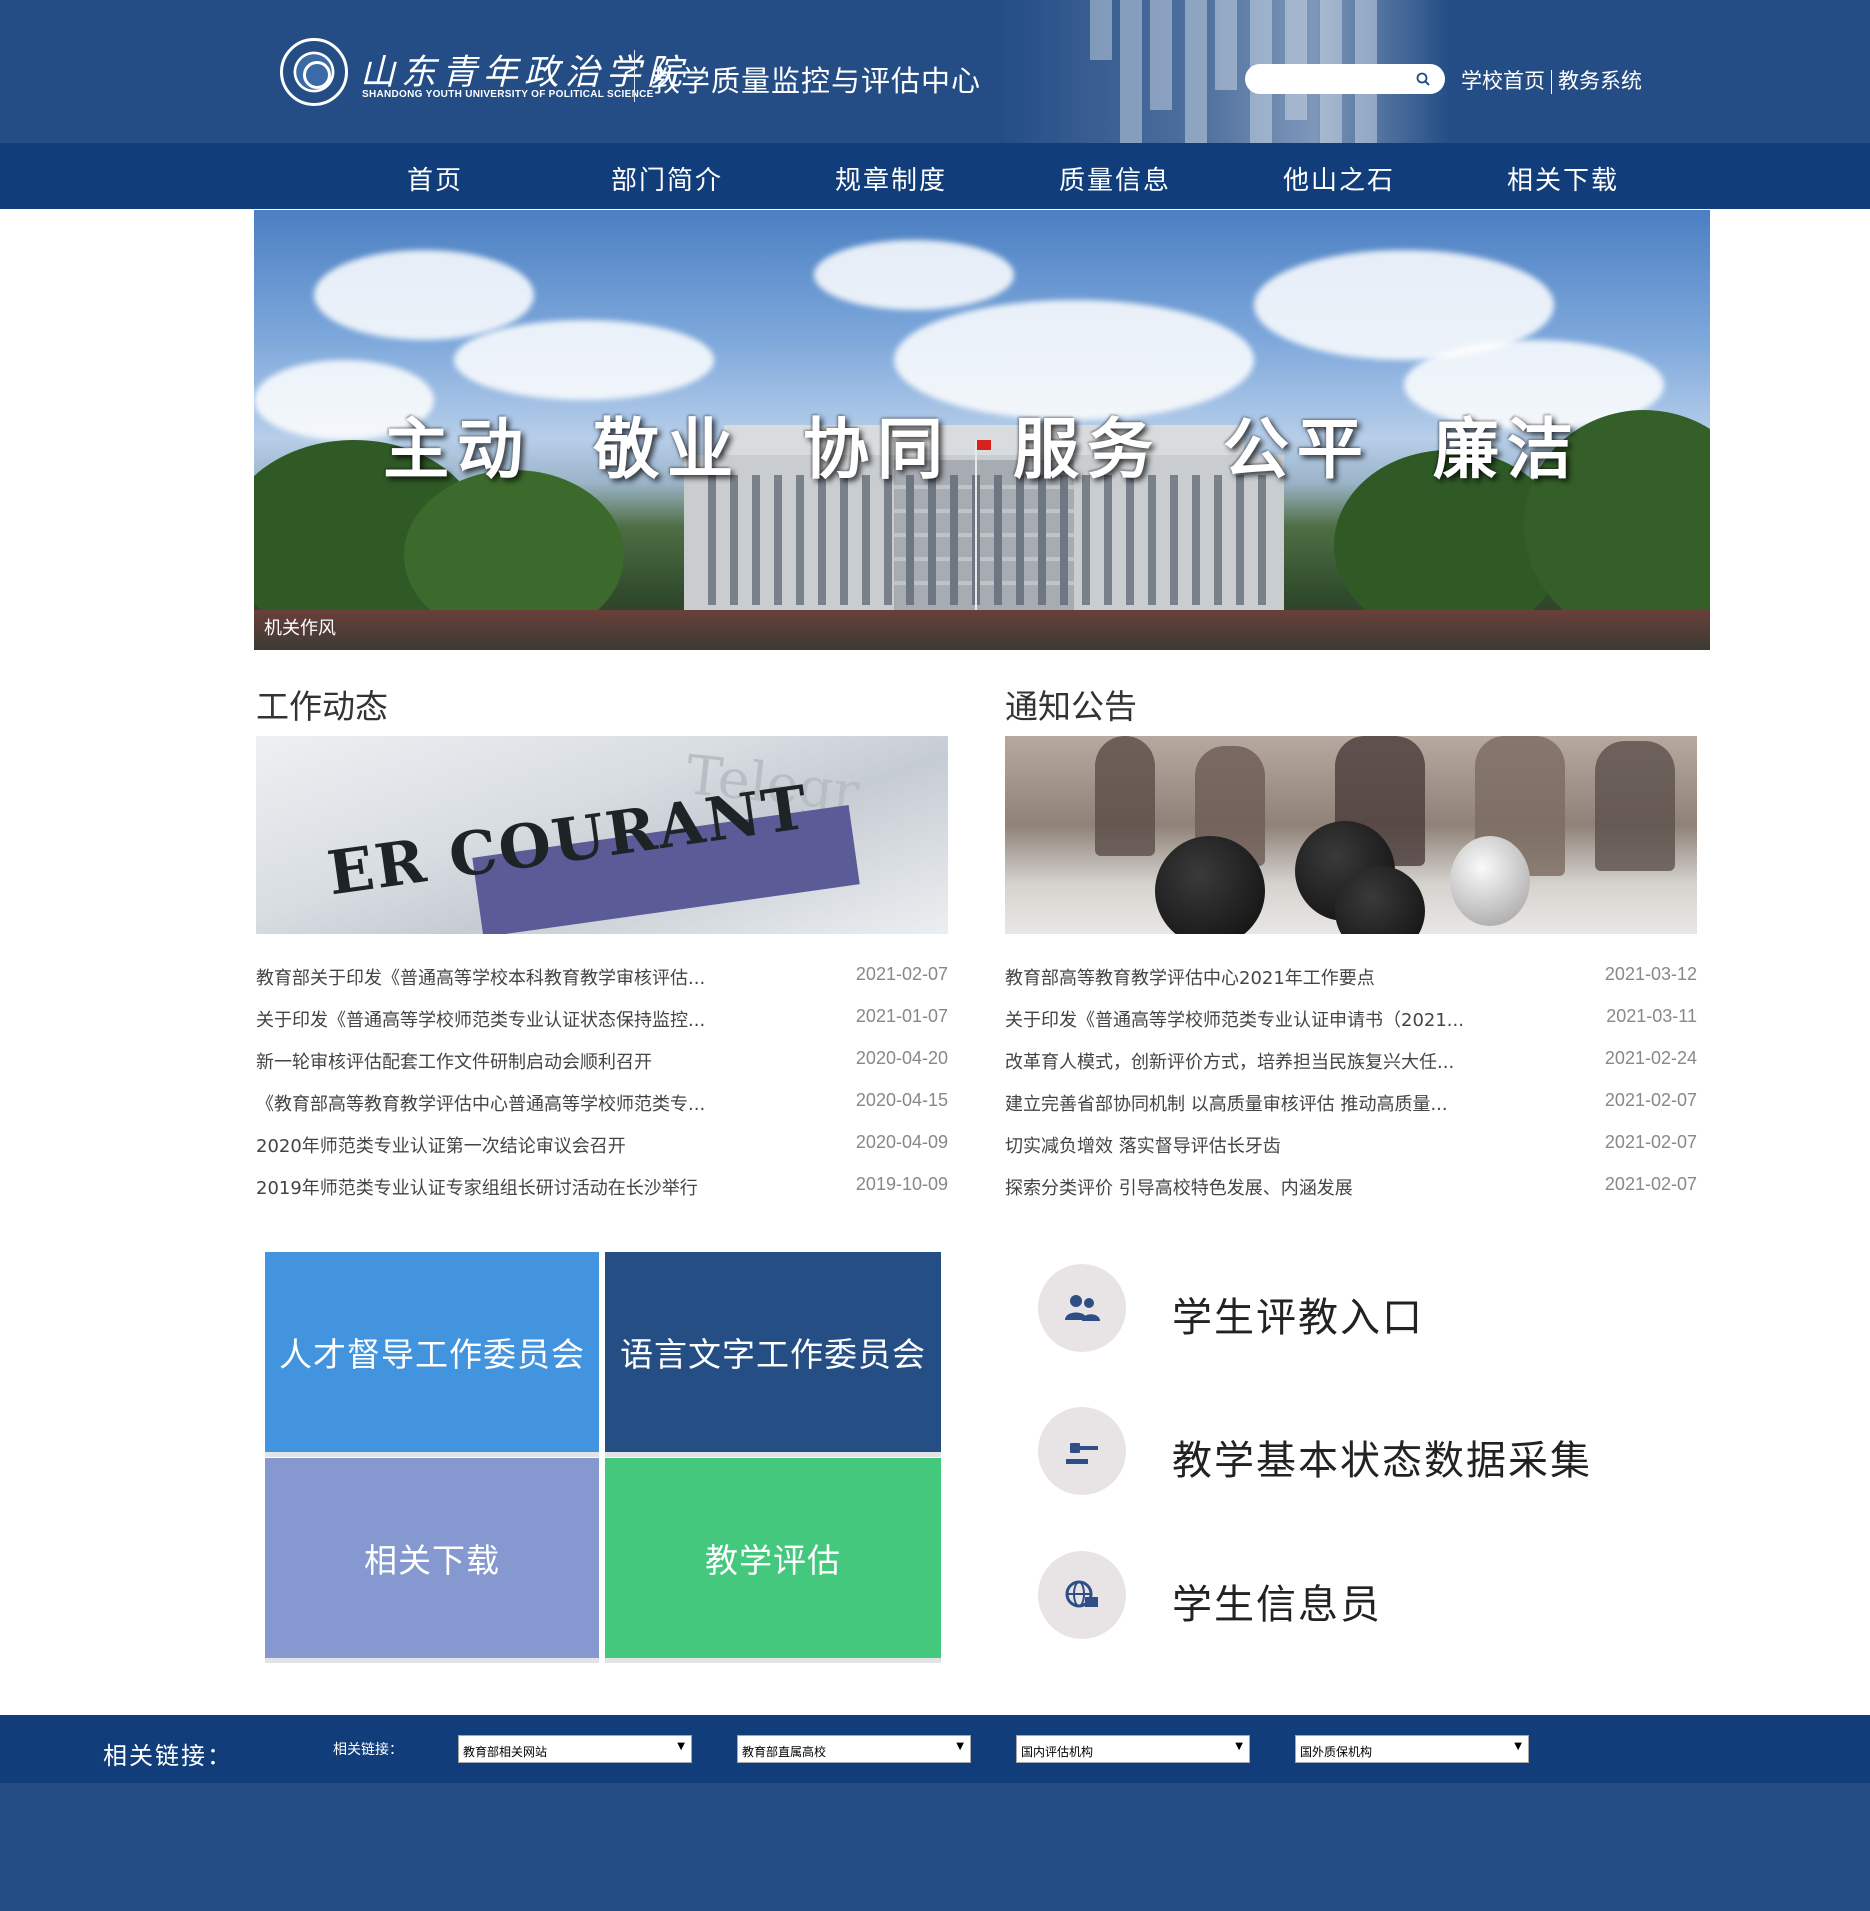 This screenshot has height=1911, width=1870. Describe the element at coordinates (314, 72) in the screenshot. I see `university-seal-logo` at that location.